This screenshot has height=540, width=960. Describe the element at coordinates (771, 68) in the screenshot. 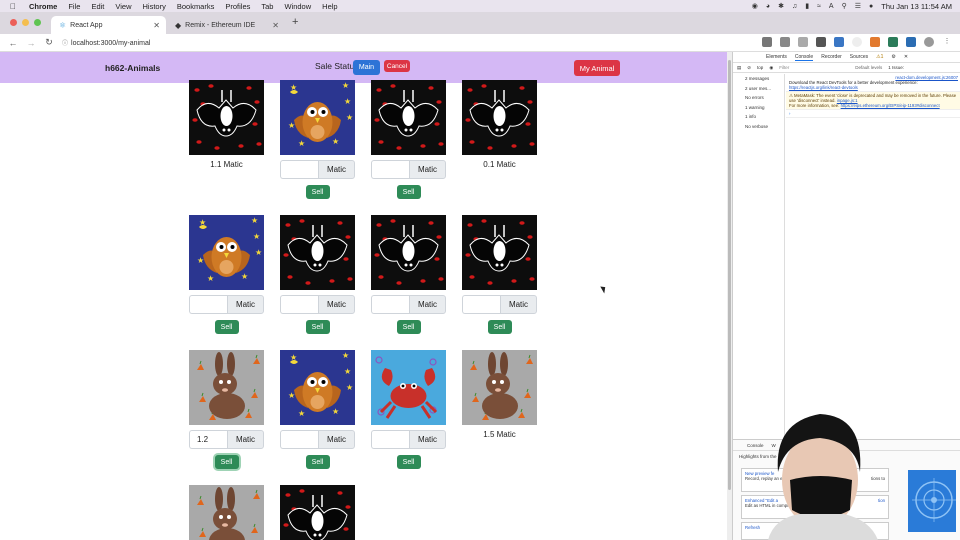

I see `eye-icon: ◉` at that location.